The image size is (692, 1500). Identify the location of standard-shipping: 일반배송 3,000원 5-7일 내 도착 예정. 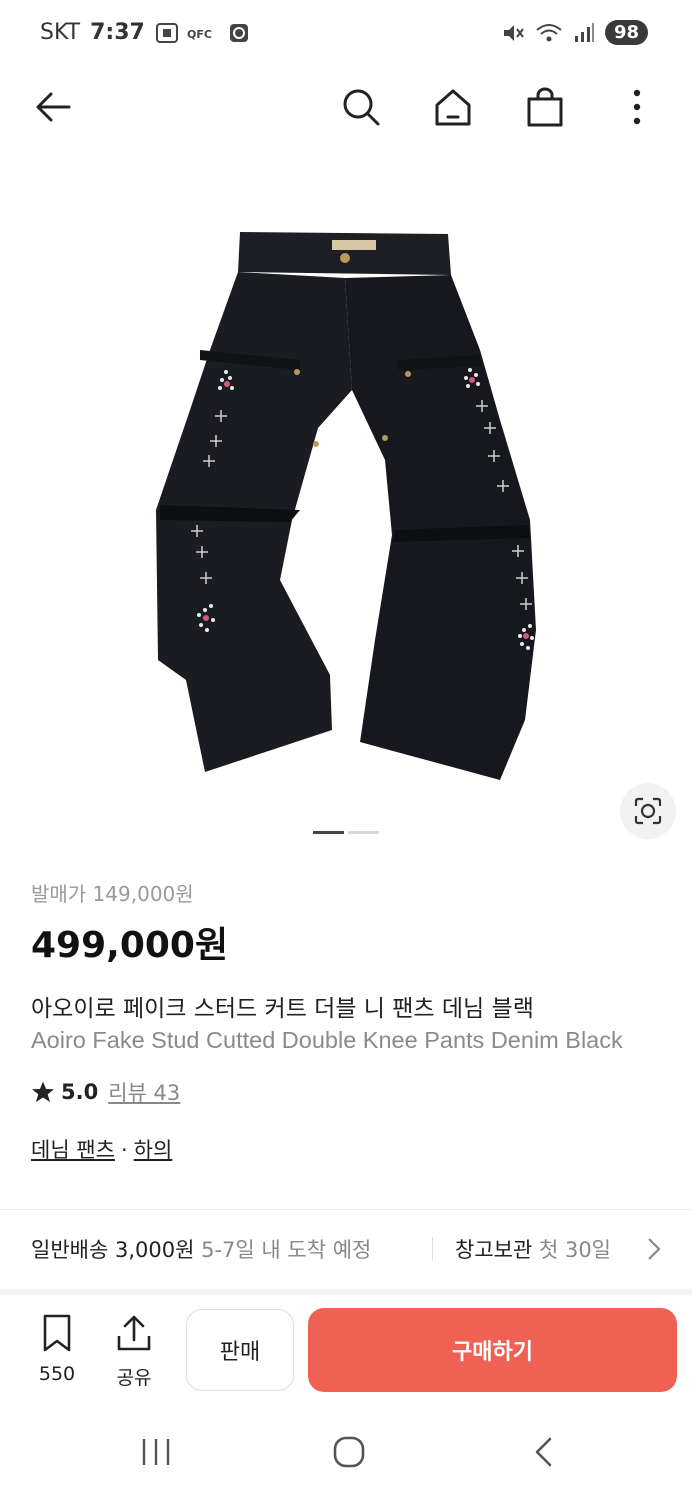
(201, 1249).